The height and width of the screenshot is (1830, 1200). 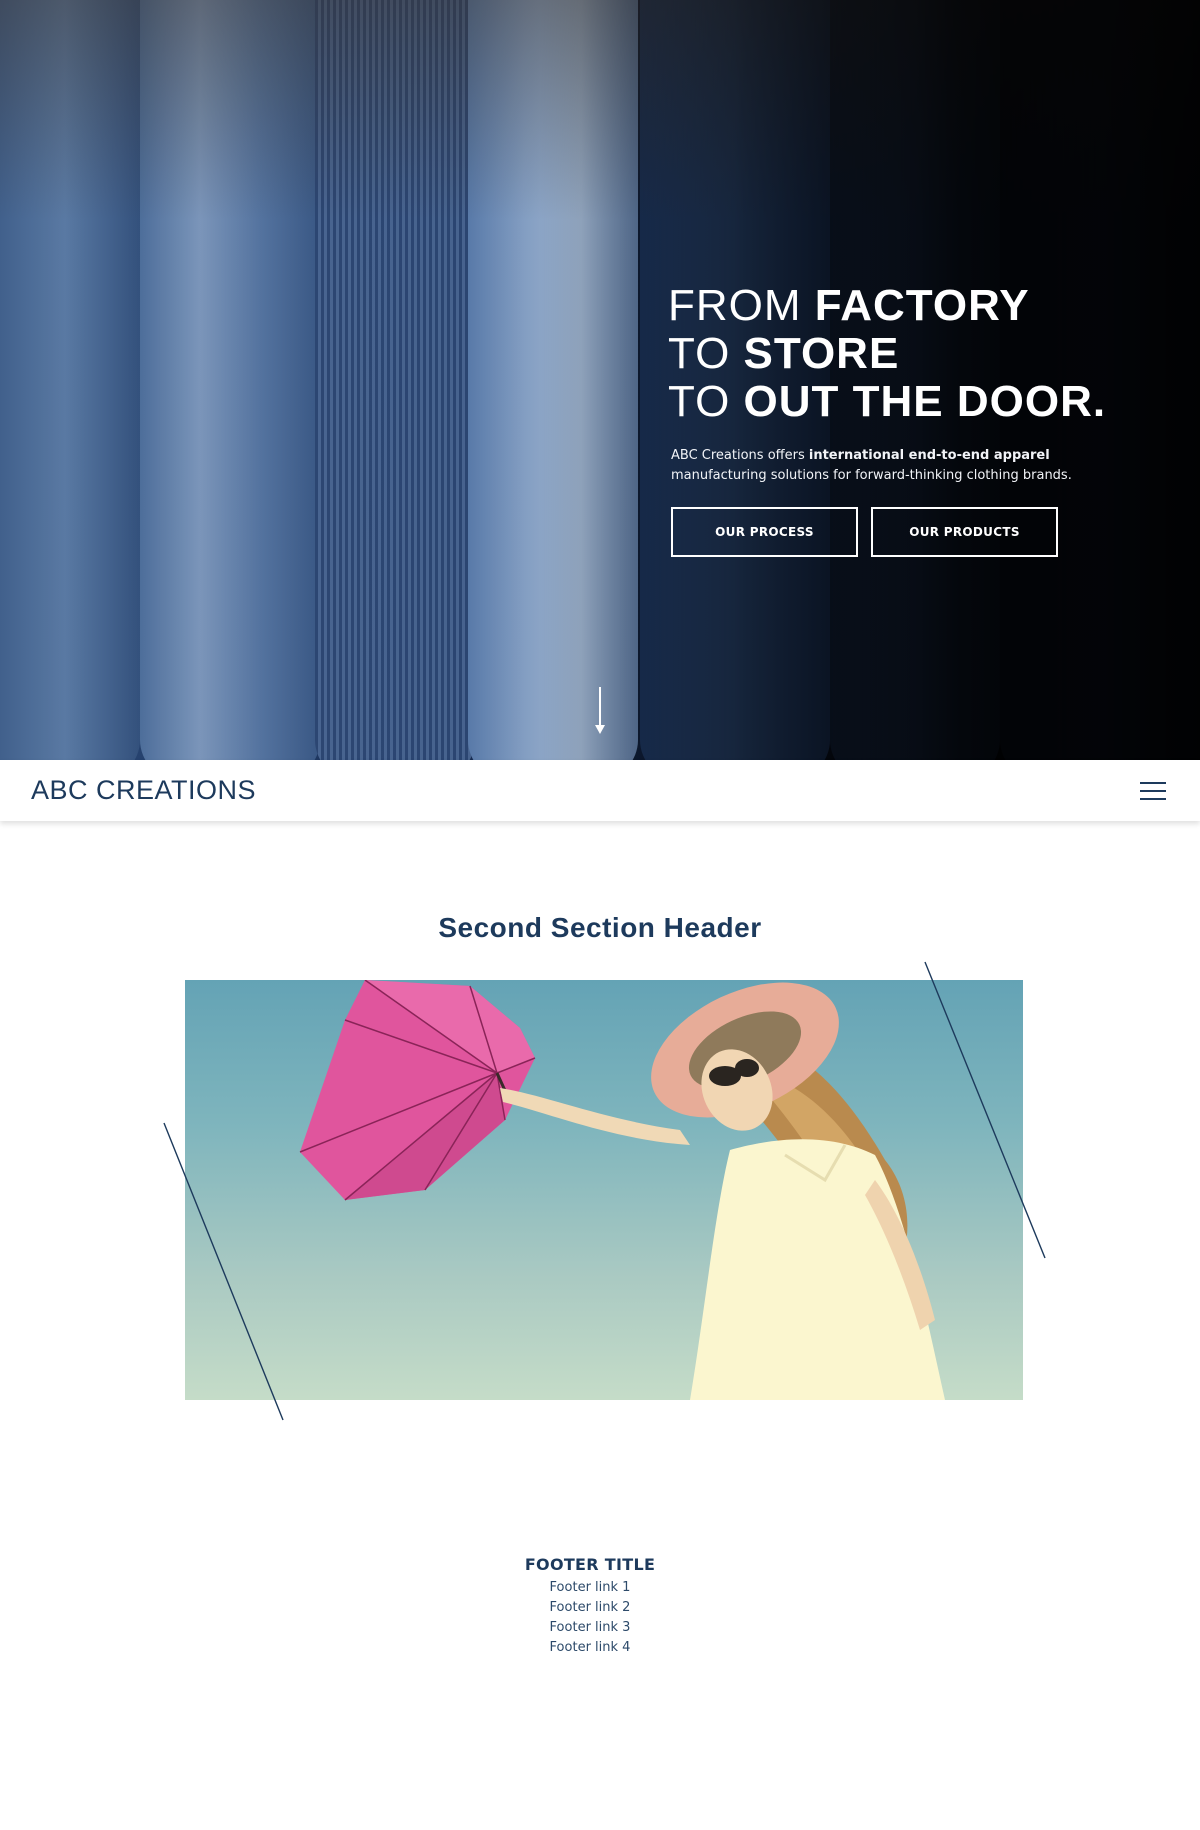 I want to click on headline-line1-light: FROM, so click(x=741, y=305).